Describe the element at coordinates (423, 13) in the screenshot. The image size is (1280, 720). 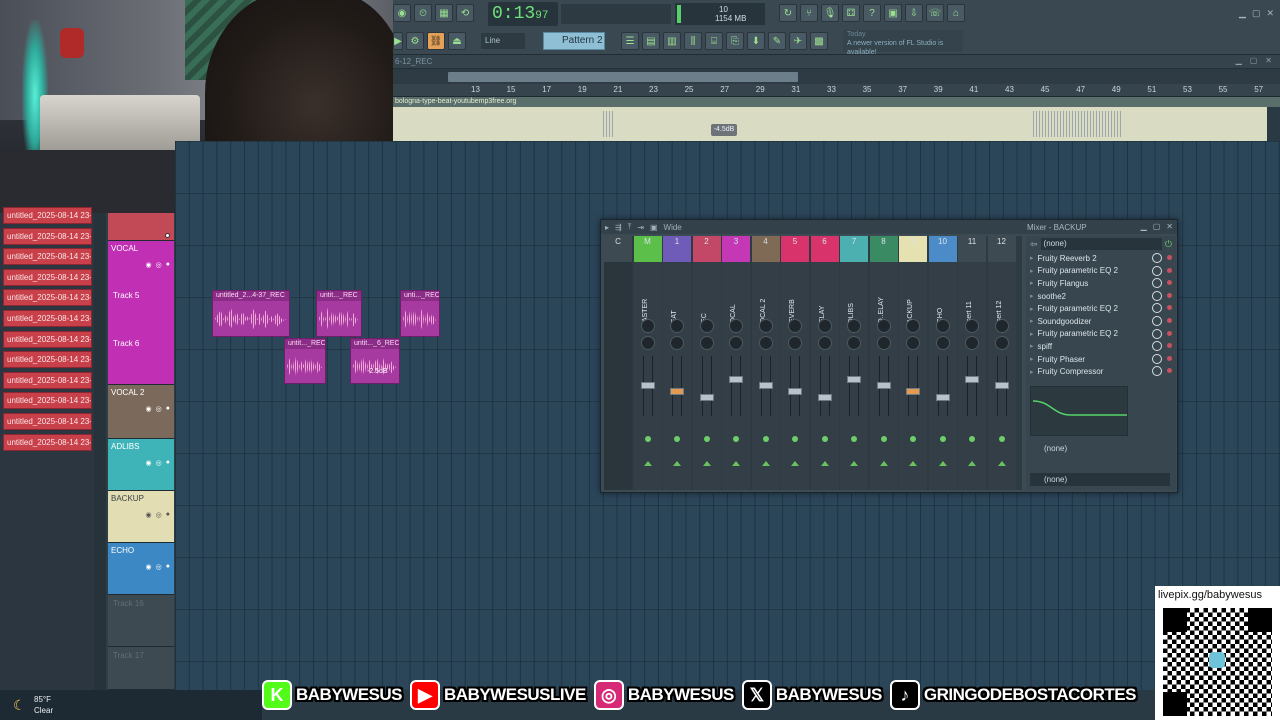
I see `countdown-icon: ⏲` at that location.